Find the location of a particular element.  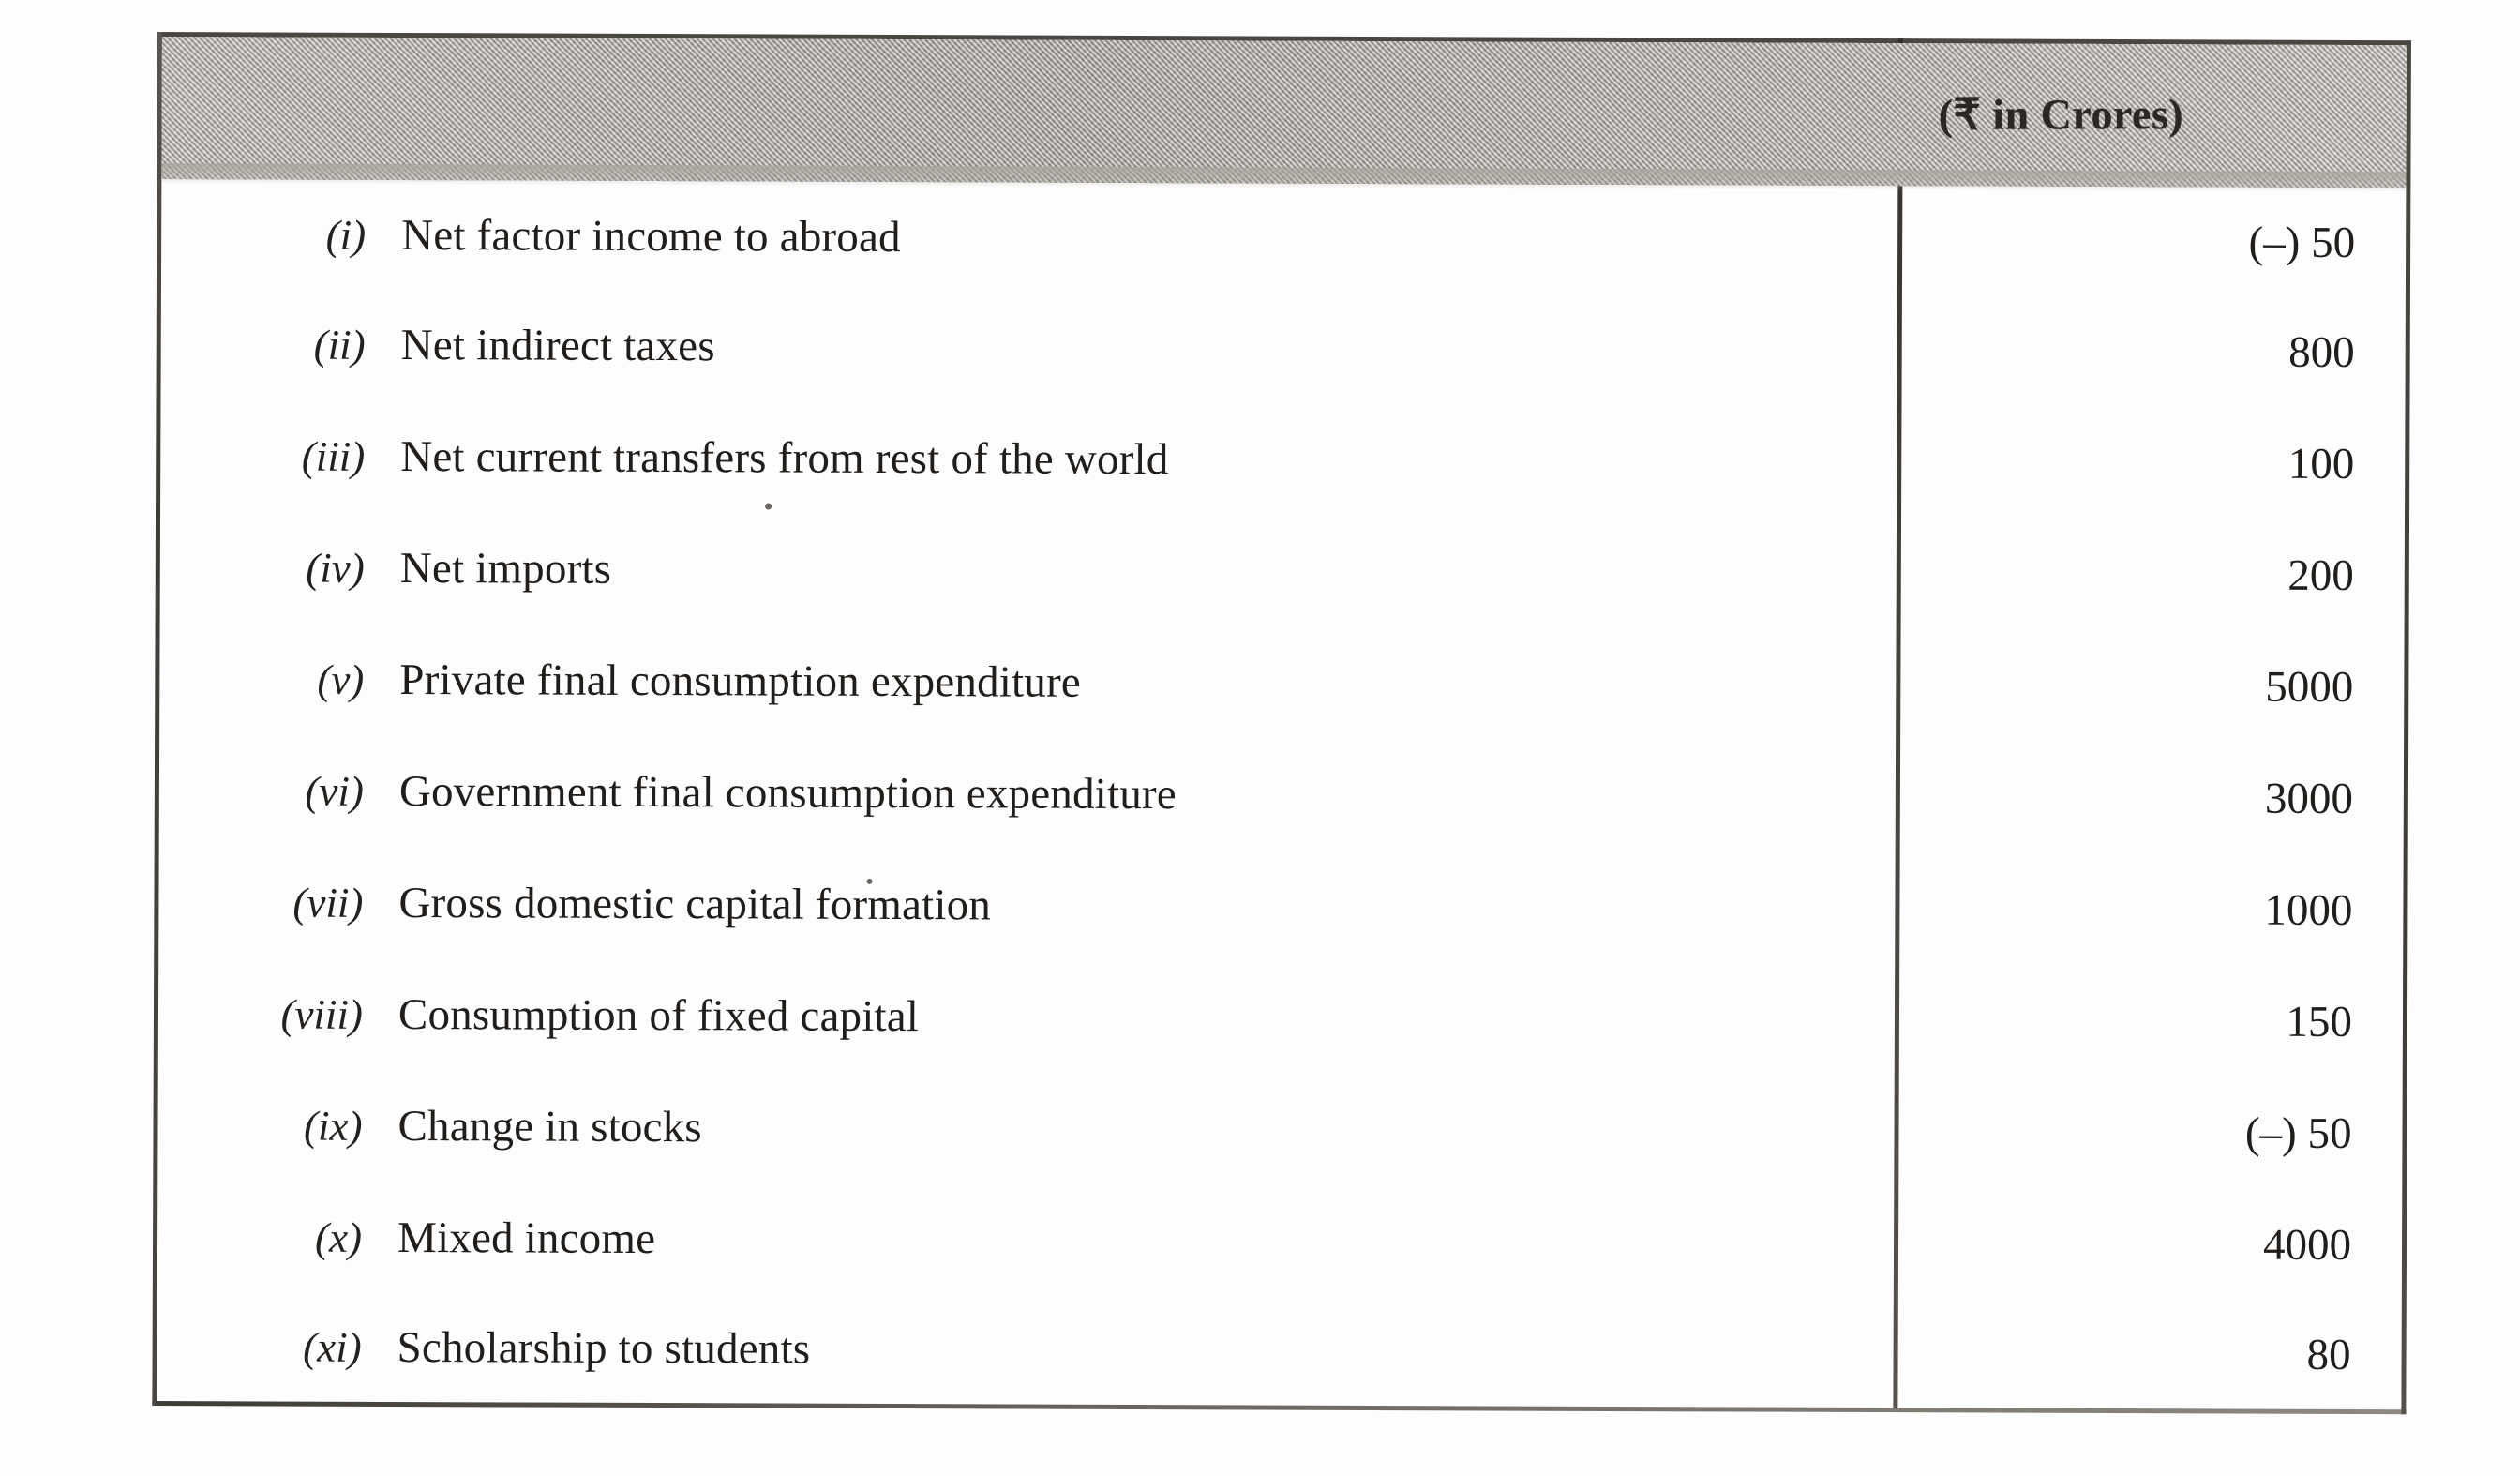

table-row: (x) Mixed income 4000 is located at coordinates (1280, 1242).